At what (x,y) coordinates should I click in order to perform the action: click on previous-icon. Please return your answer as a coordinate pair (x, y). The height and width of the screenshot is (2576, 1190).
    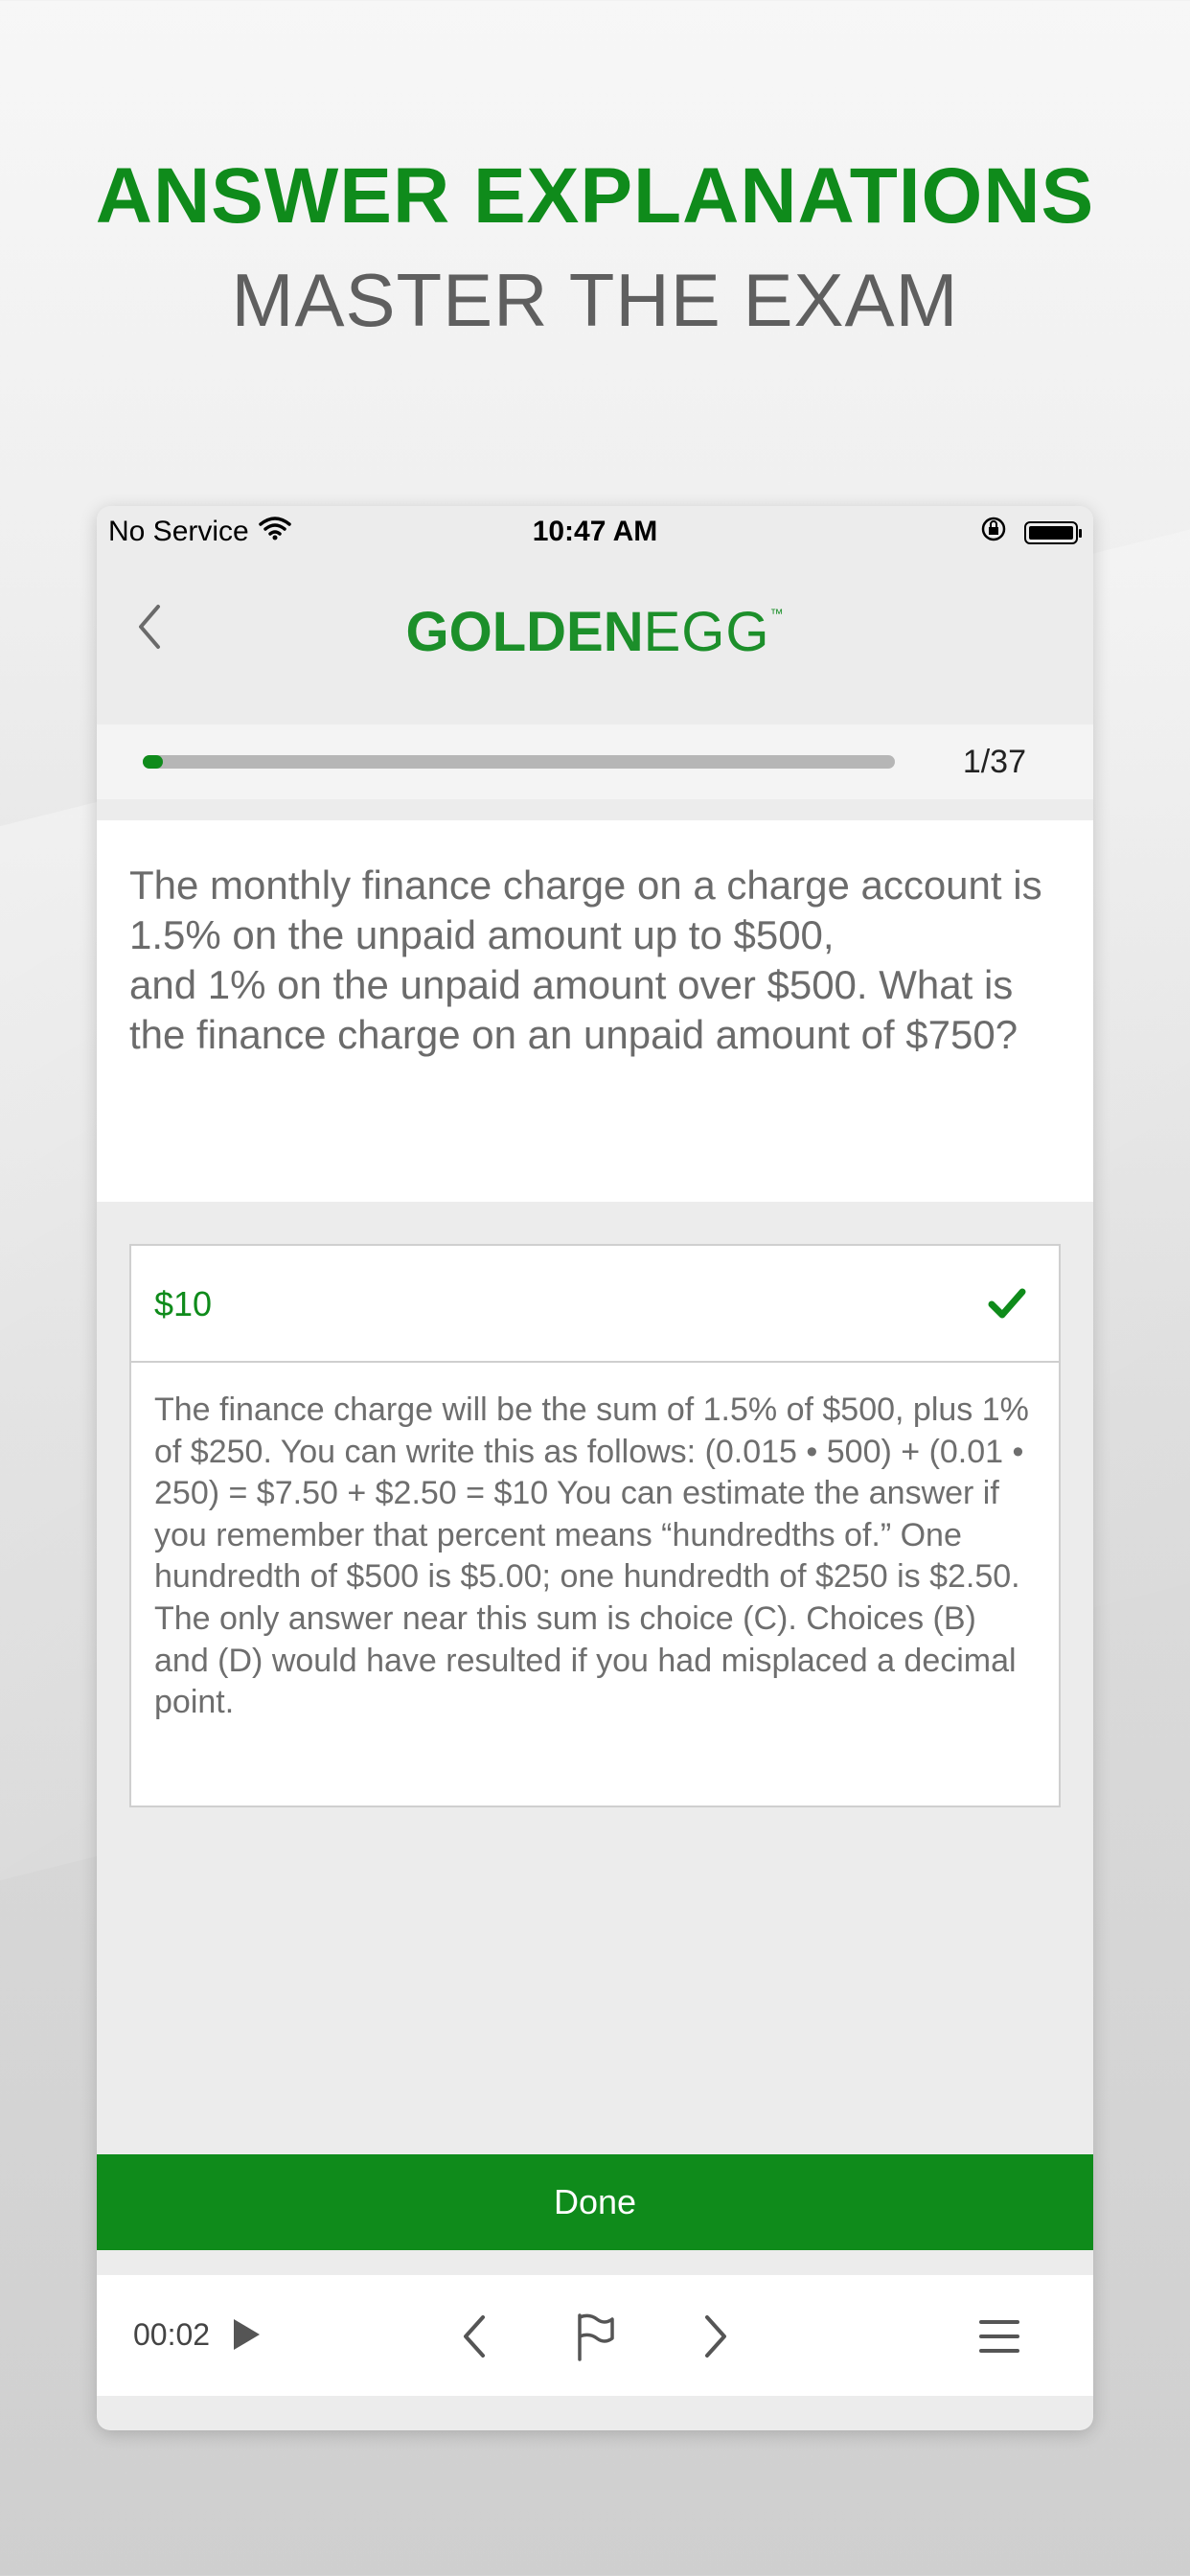
    Looking at the image, I should click on (475, 2336).